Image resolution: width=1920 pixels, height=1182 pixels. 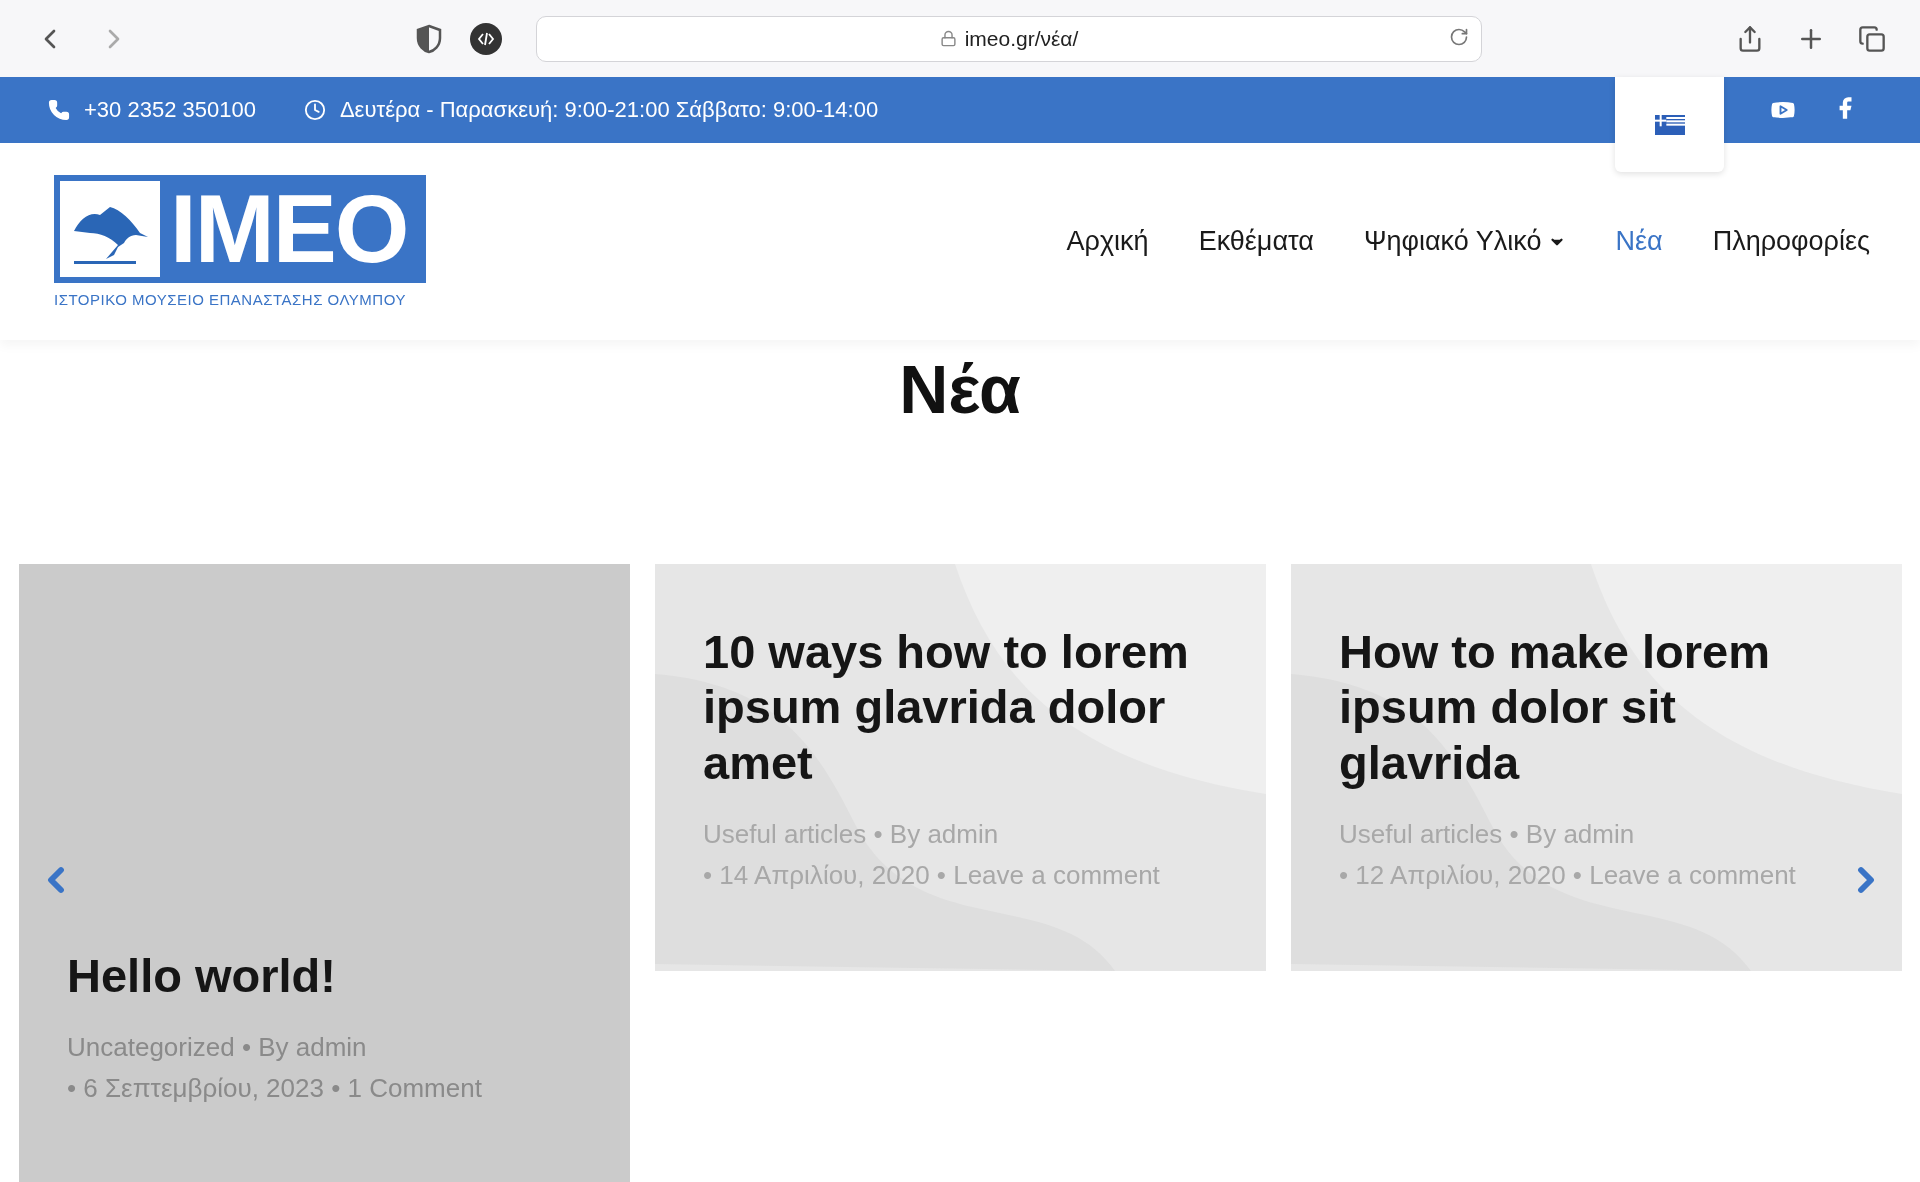 I want to click on post-title: Hello world!, so click(x=328, y=975).